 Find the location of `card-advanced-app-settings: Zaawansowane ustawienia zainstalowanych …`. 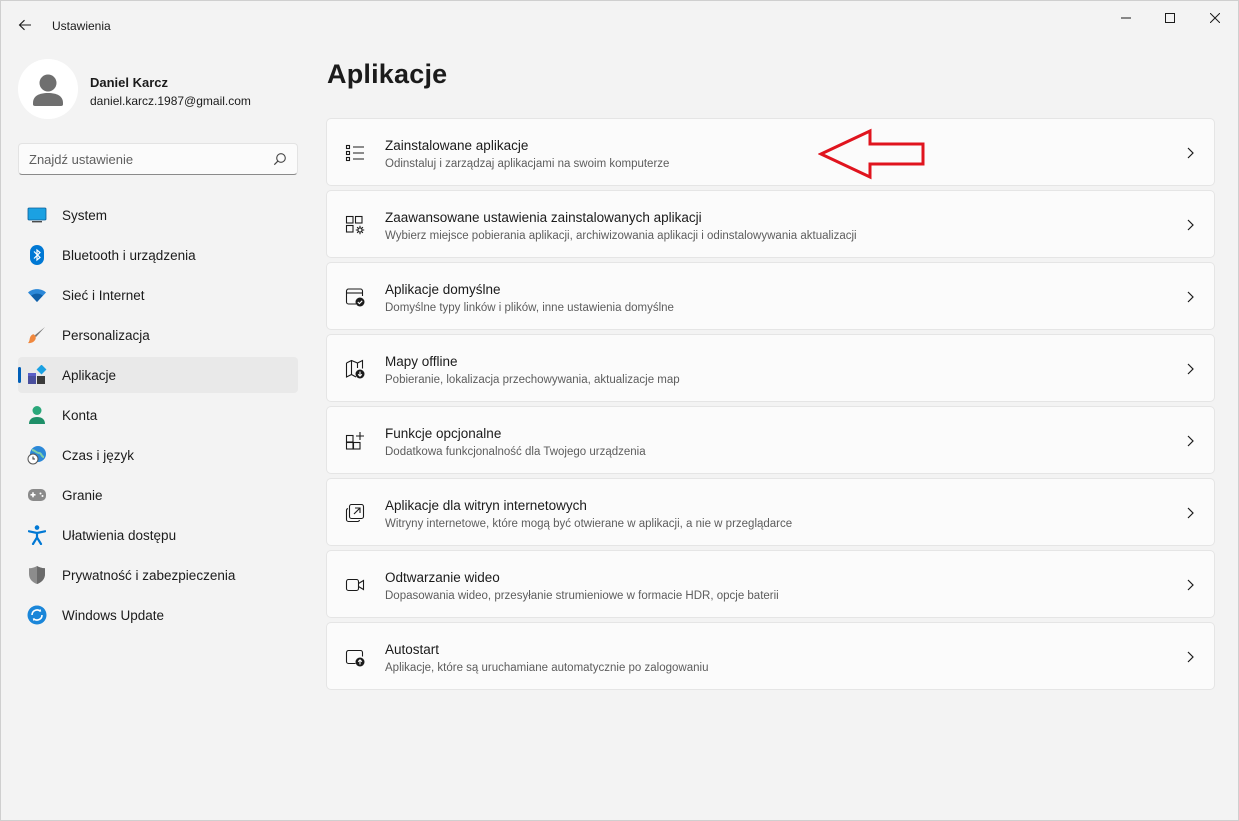

card-advanced-app-settings: Zaawansowane ustawienia zainstalowanych … is located at coordinates (770, 224).